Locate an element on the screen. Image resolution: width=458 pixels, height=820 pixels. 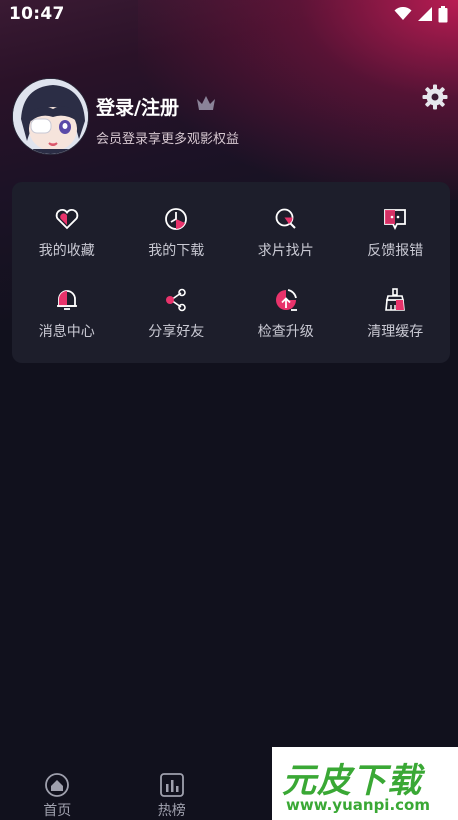
tab-home: 首页 is located at coordinates (57, 791).